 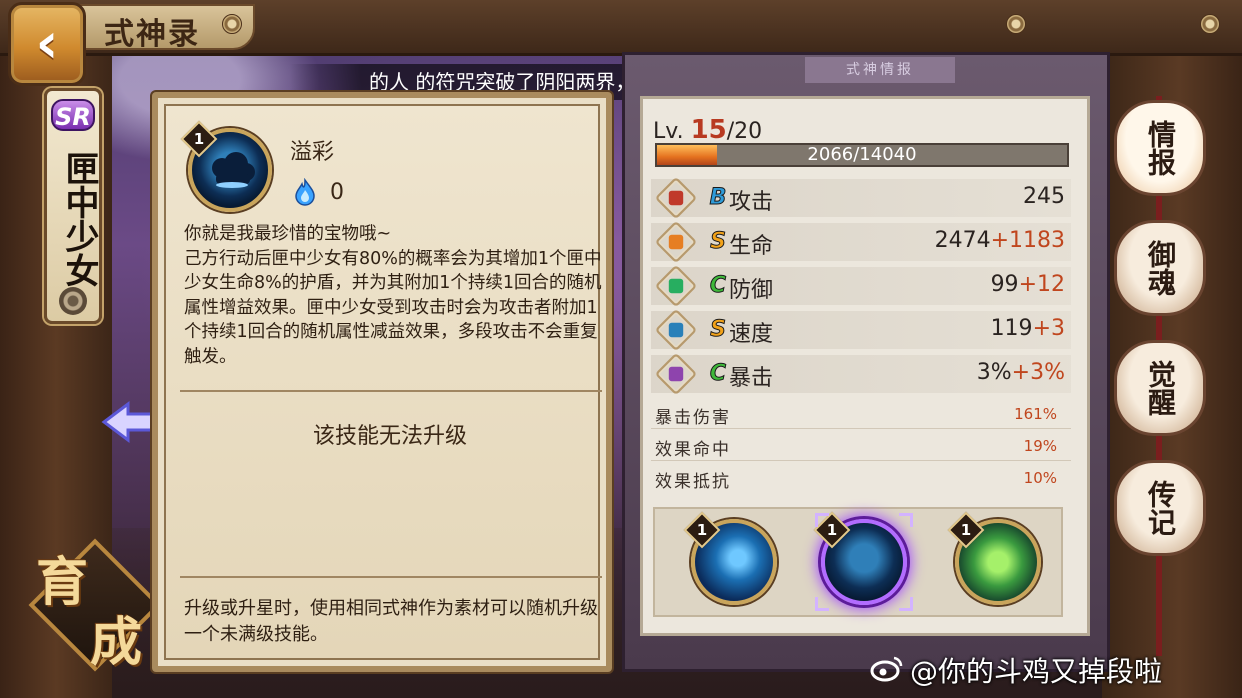 I want to click on skill-2-icon: 1, so click(x=863, y=561).